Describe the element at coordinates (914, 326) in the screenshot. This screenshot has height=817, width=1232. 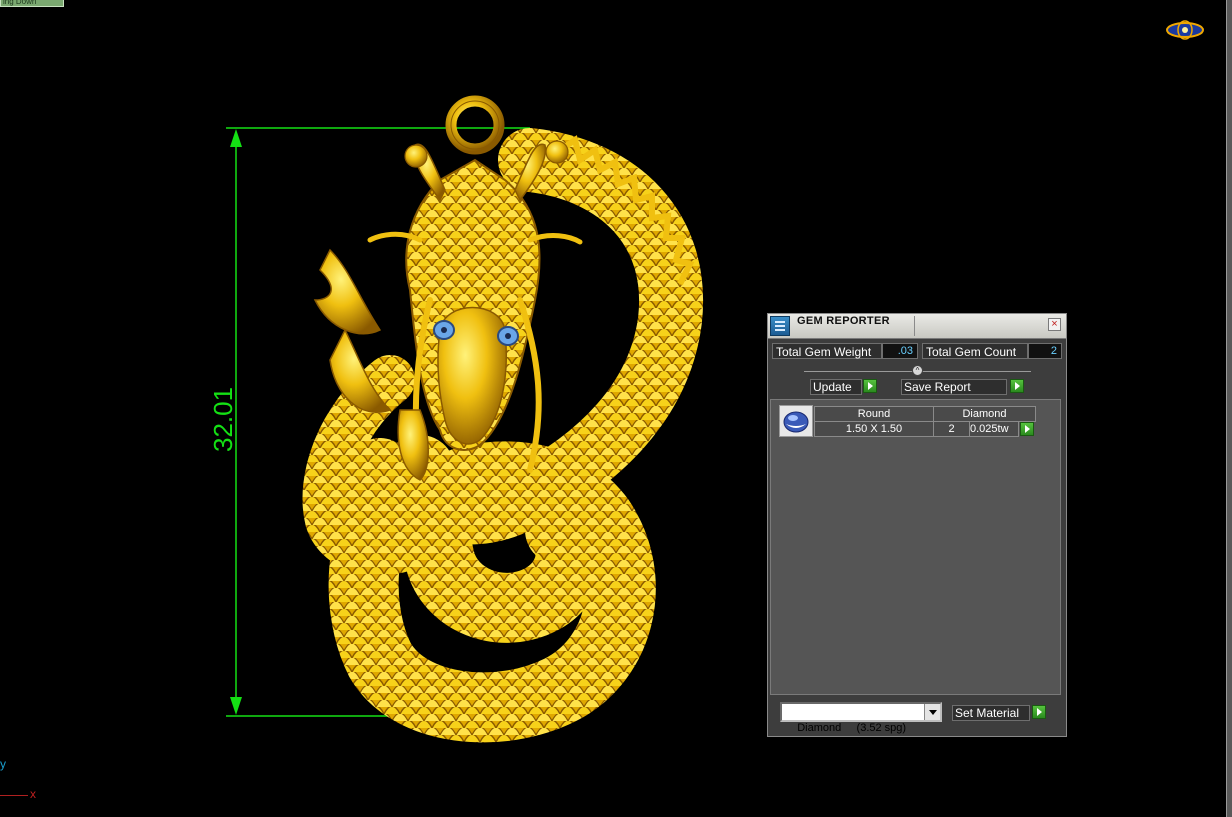
I see `title-divider` at that location.